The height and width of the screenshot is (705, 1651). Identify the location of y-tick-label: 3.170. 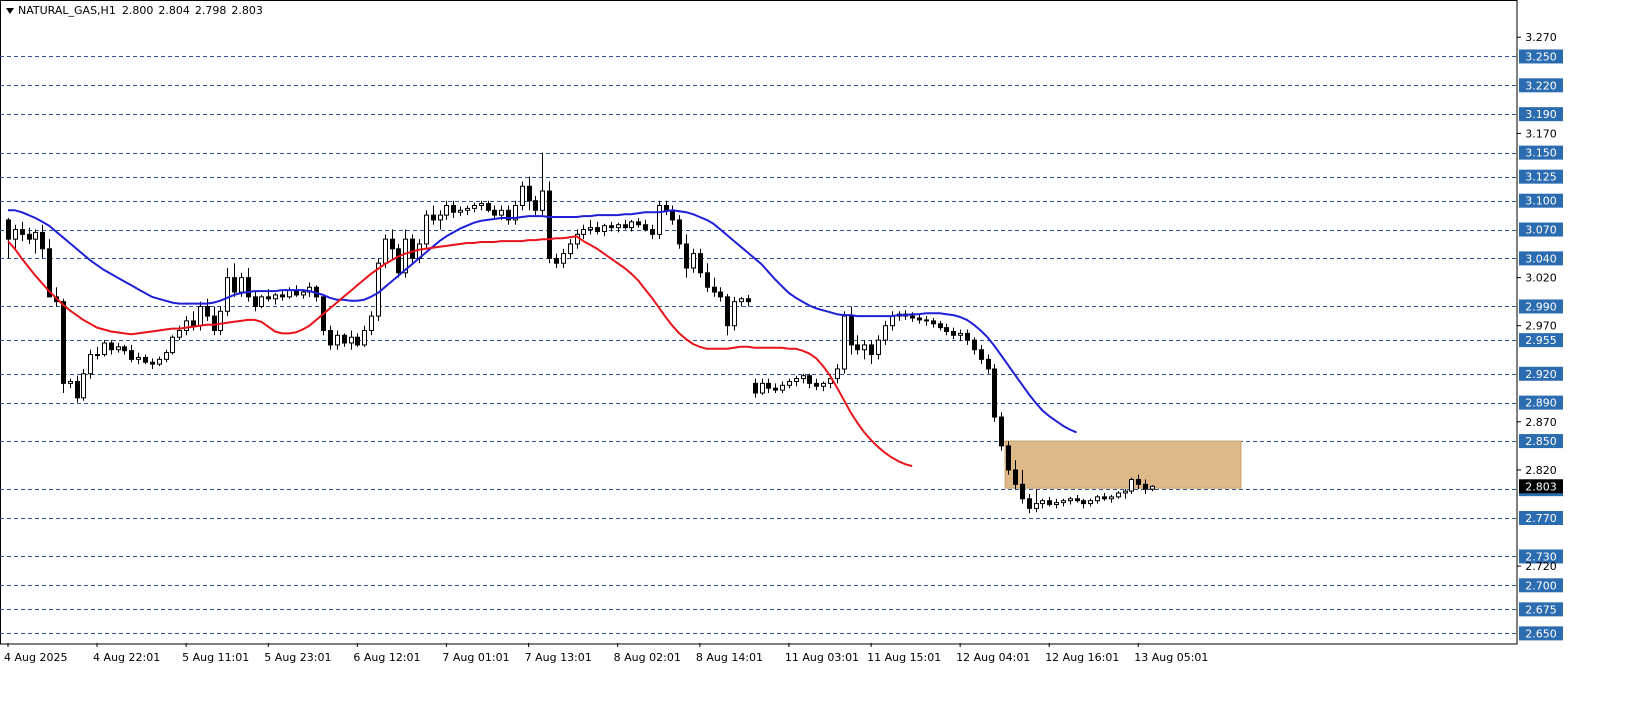
(1541, 133).